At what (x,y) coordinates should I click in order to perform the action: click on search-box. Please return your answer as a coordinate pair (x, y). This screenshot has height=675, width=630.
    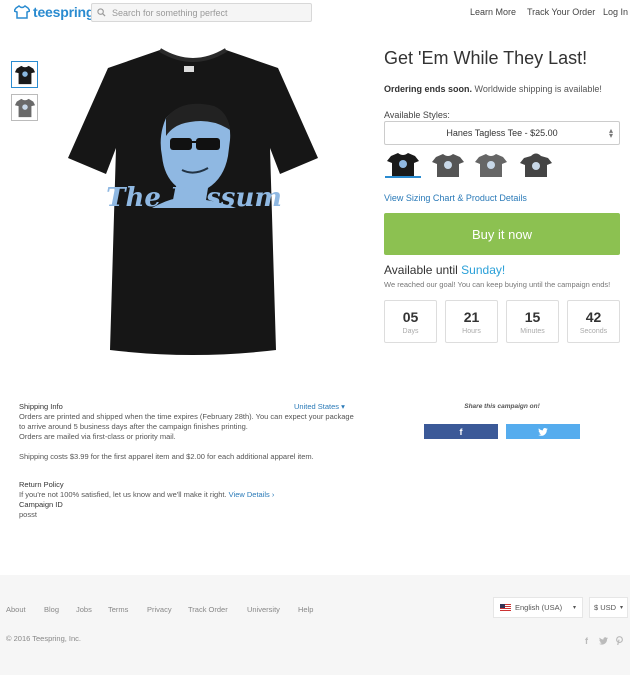
    Looking at the image, I should click on (201, 12).